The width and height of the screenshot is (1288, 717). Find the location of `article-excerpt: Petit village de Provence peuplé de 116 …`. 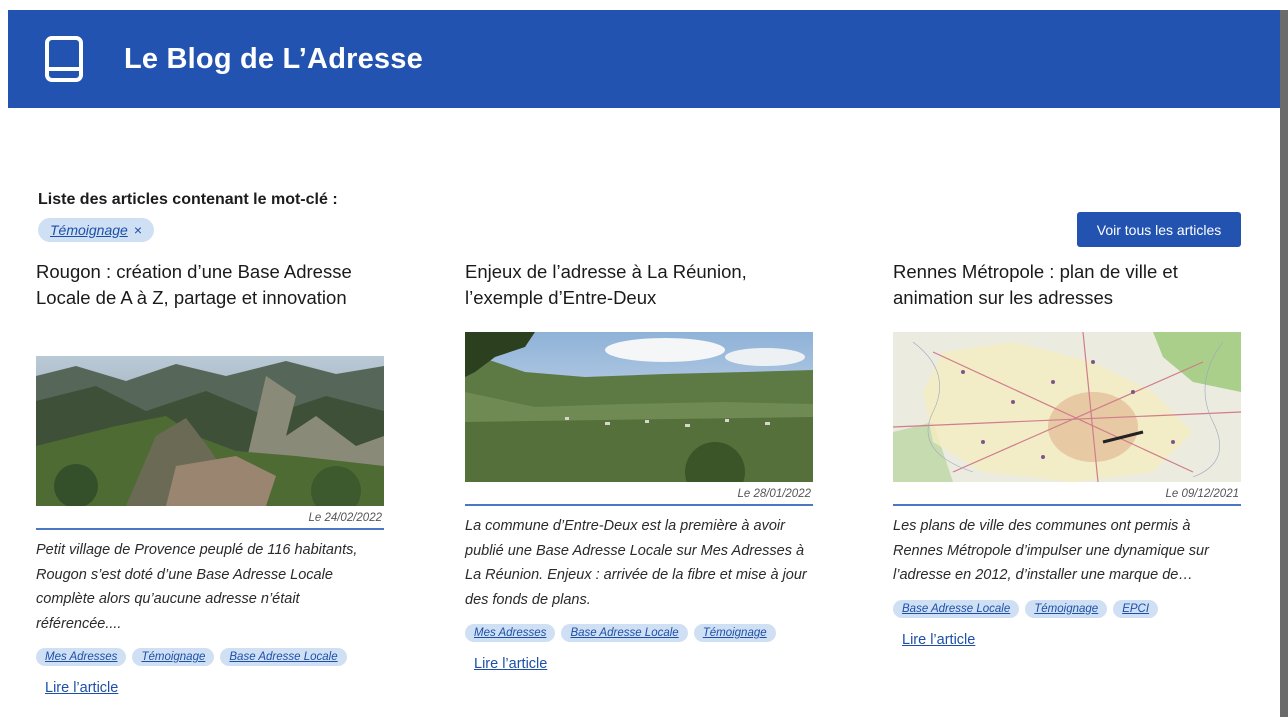

article-excerpt: Petit village de Provence peuplé de 116 … is located at coordinates (197, 587).